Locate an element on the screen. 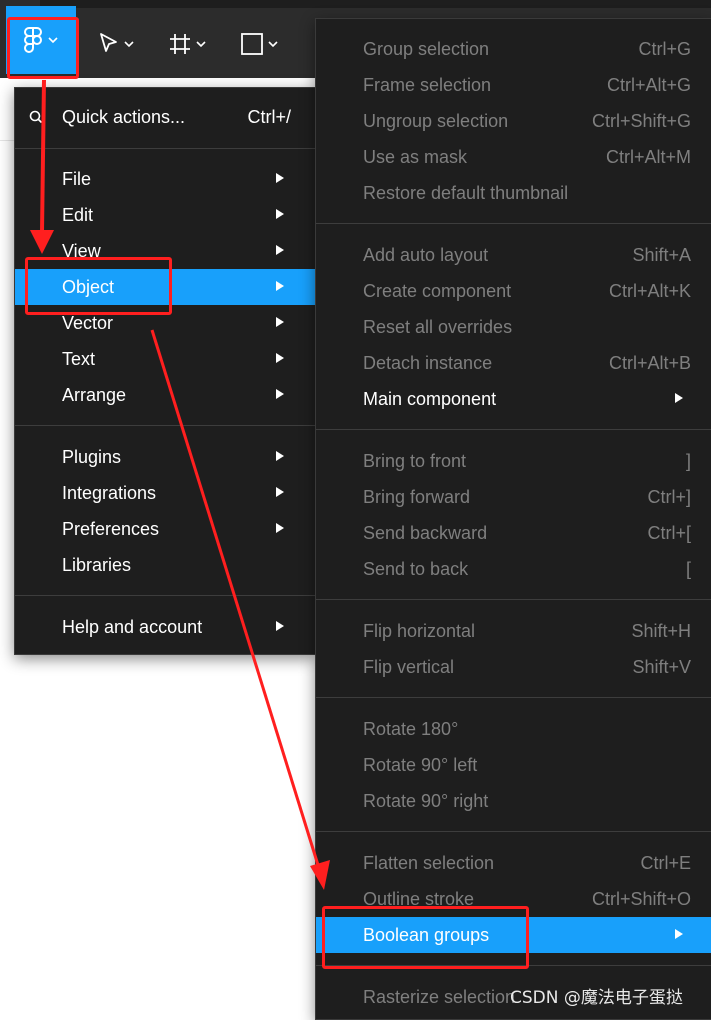 This screenshot has width=711, height=1020. arrow-to-object is located at coordinates (42, 166).